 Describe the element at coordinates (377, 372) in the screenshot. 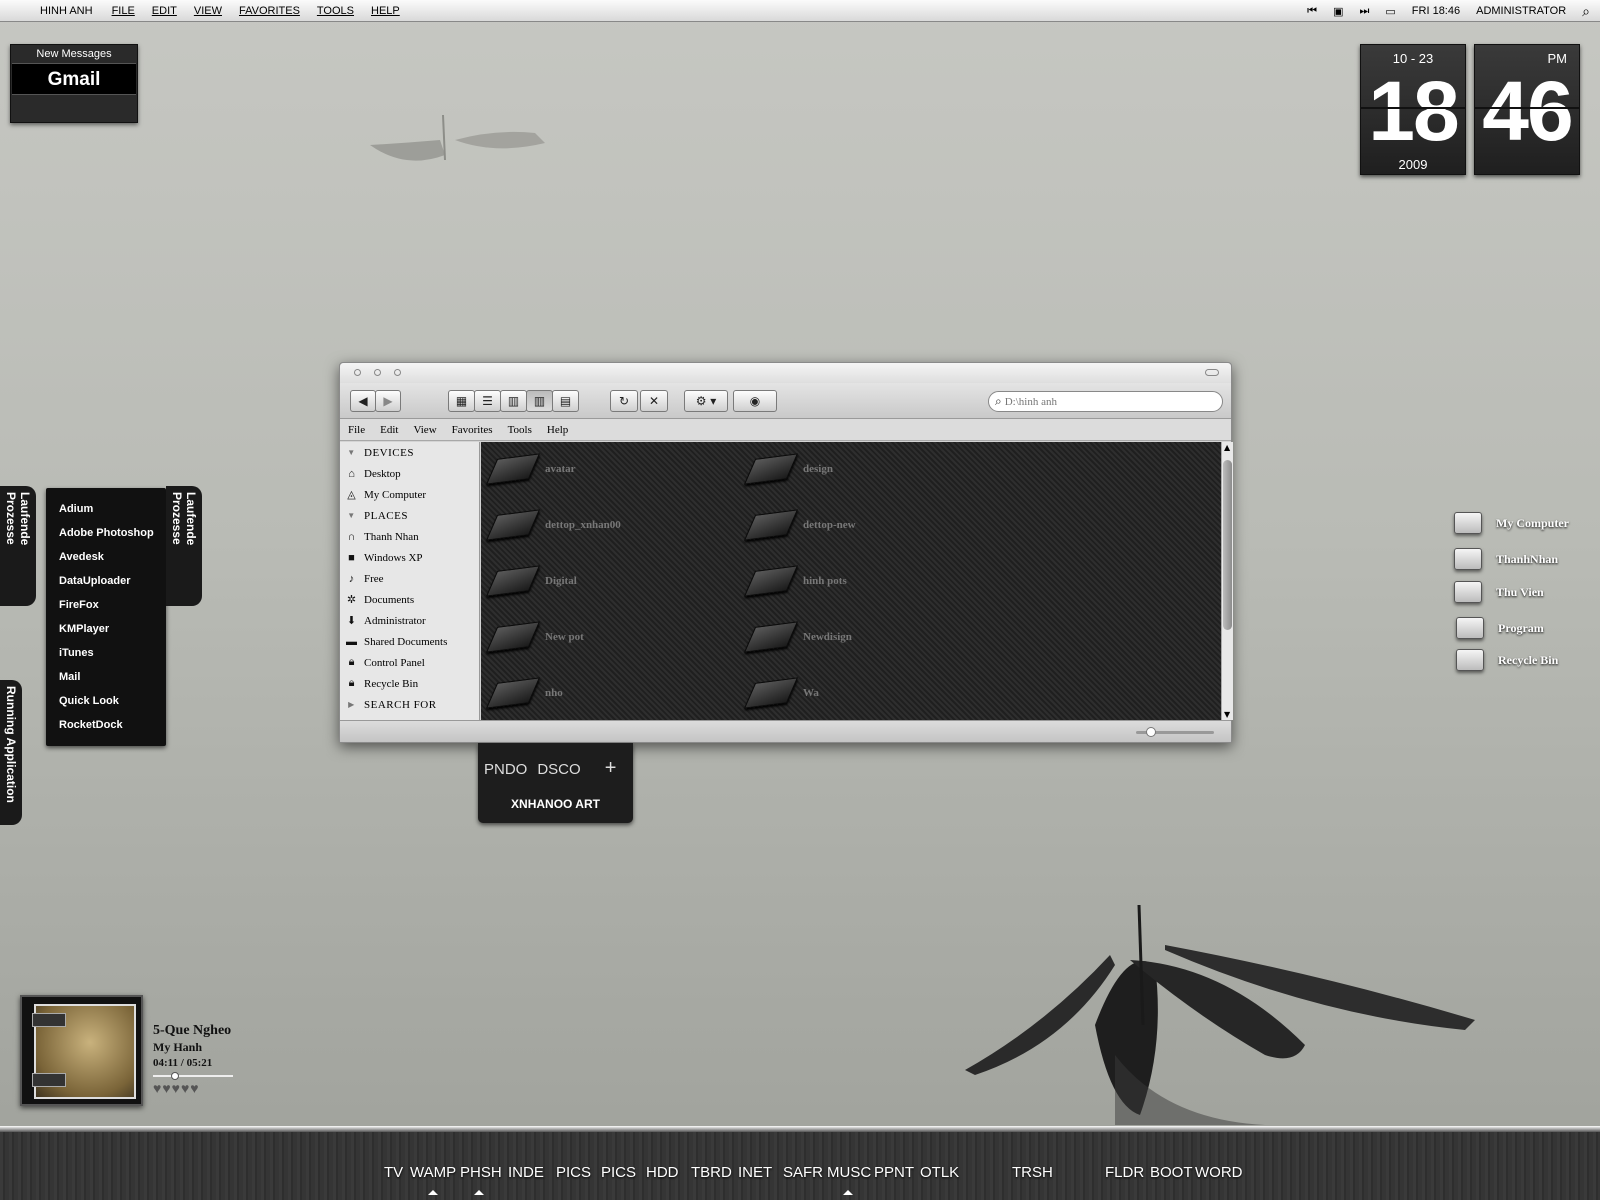

I see `minimize-button` at that location.